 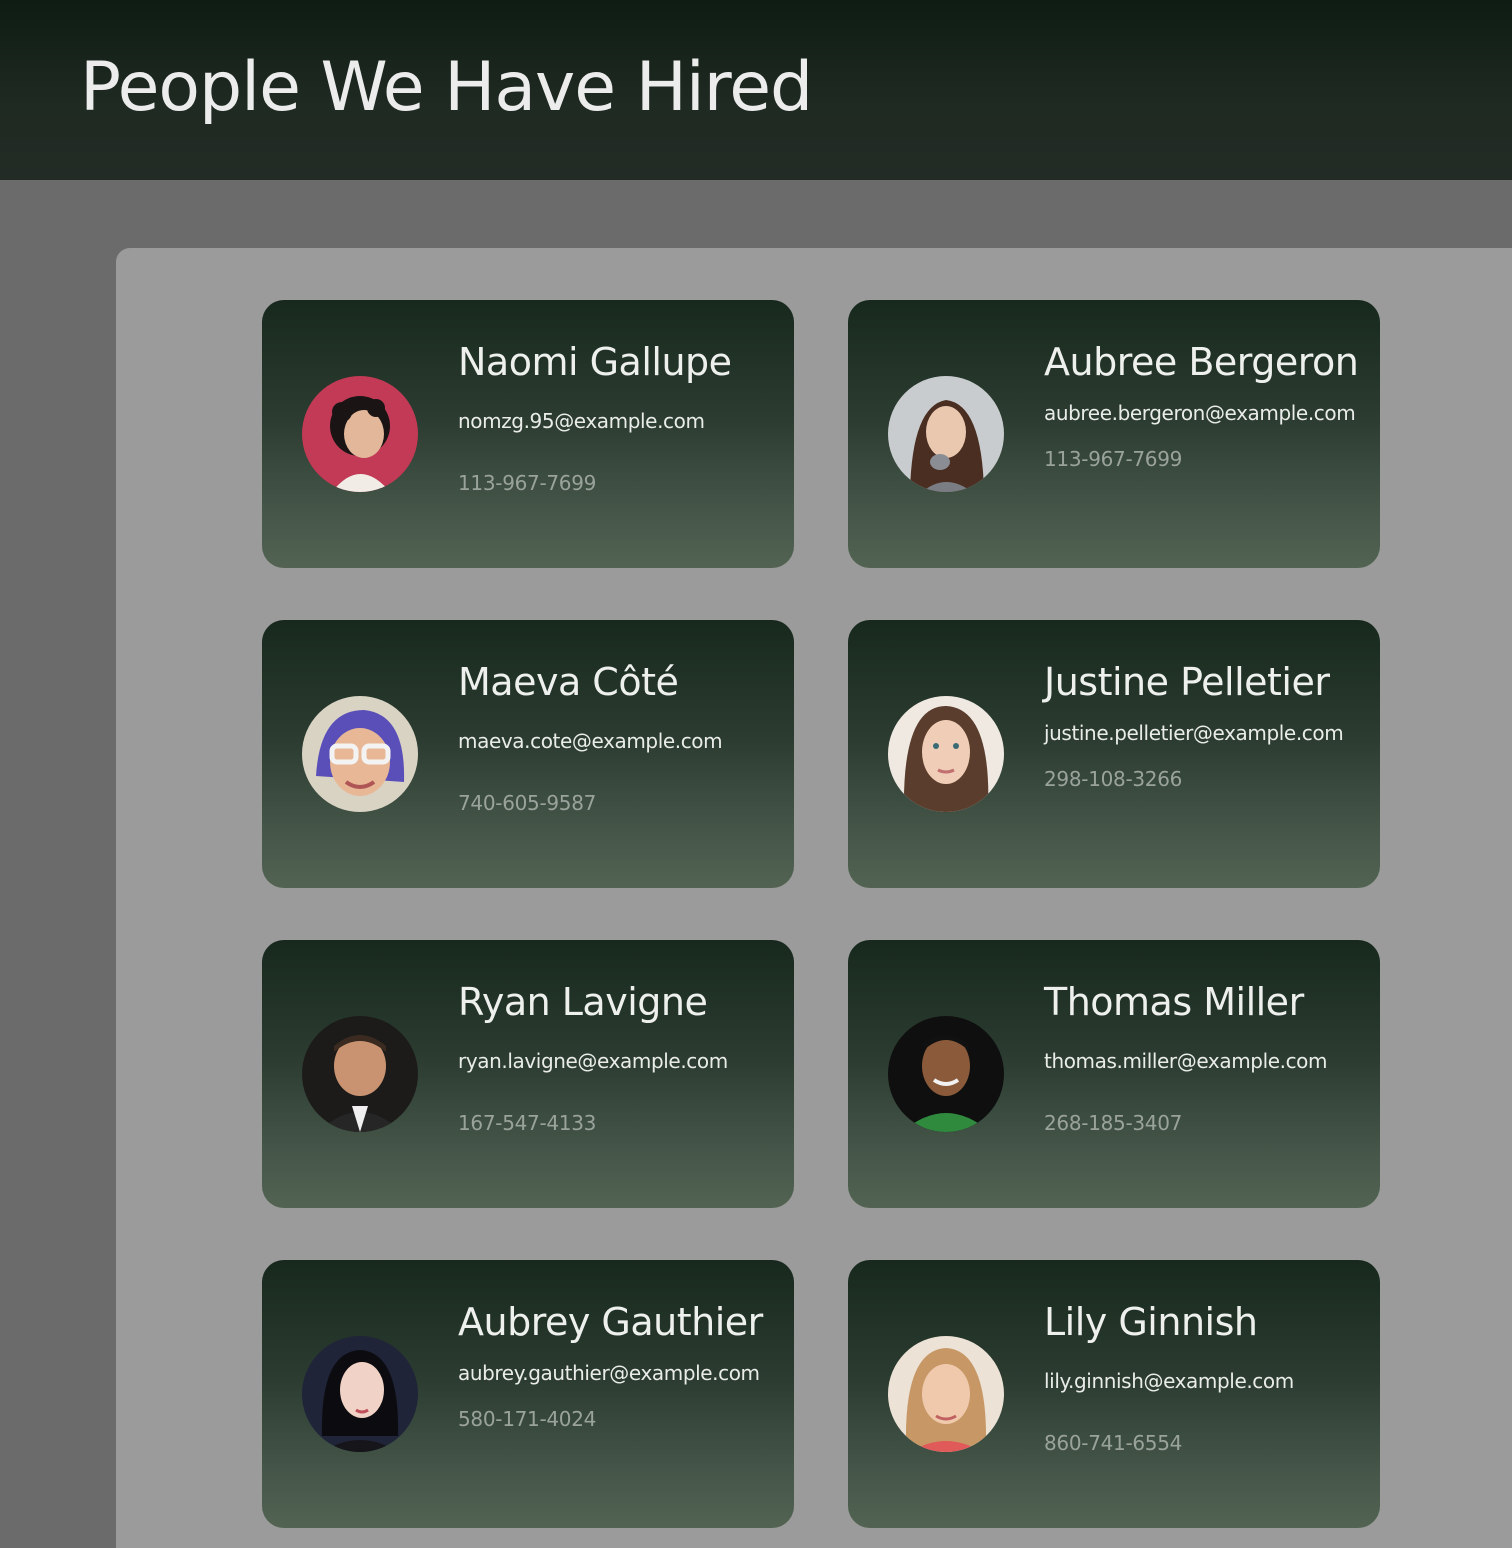 I want to click on page-header: People We Have Hired, so click(x=756, y=90).